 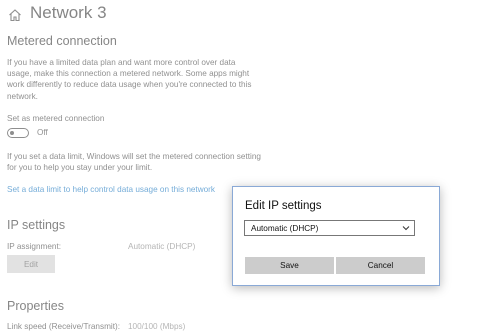 I want to click on ip-assignment-select-value: Automatic (DHCP), so click(x=285, y=228).